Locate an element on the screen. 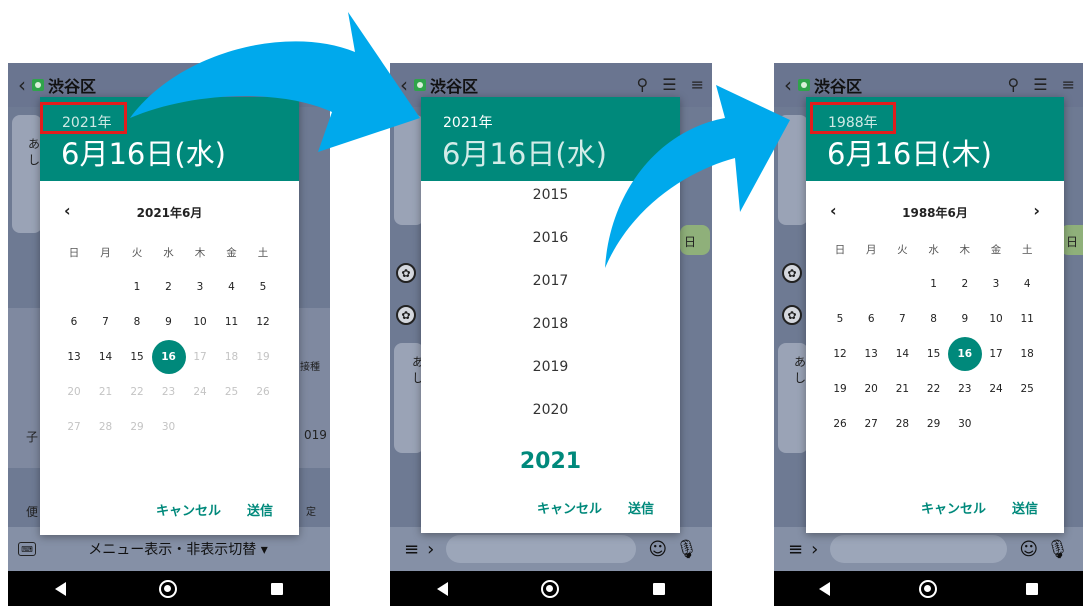 This screenshot has width=1083, height=606. selected-year-item: 2021 is located at coordinates (550, 461).